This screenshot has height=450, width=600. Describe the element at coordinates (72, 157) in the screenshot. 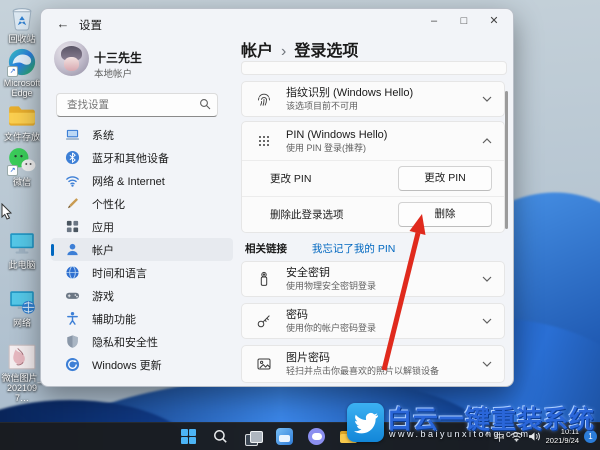

I see `bluetooth-icon` at that location.